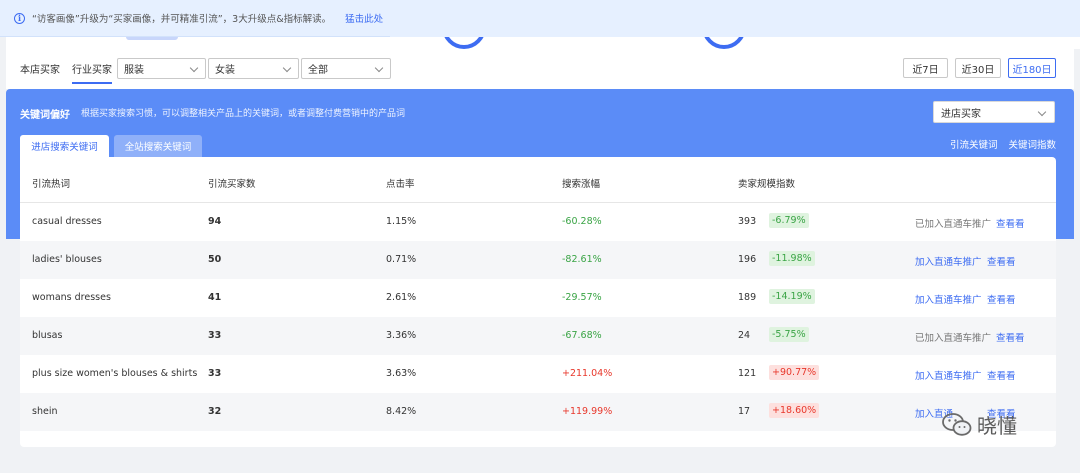 The height and width of the screenshot is (473, 1080). What do you see at coordinates (582, 259) in the screenshot?
I see `growth-cell: -82.61%` at bounding box center [582, 259].